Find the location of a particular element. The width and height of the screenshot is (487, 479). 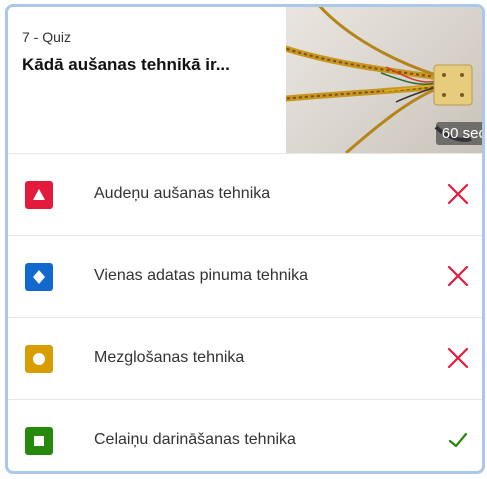

answer-option-4: Celaiņu darināšanas tehnika is located at coordinates (245, 435).